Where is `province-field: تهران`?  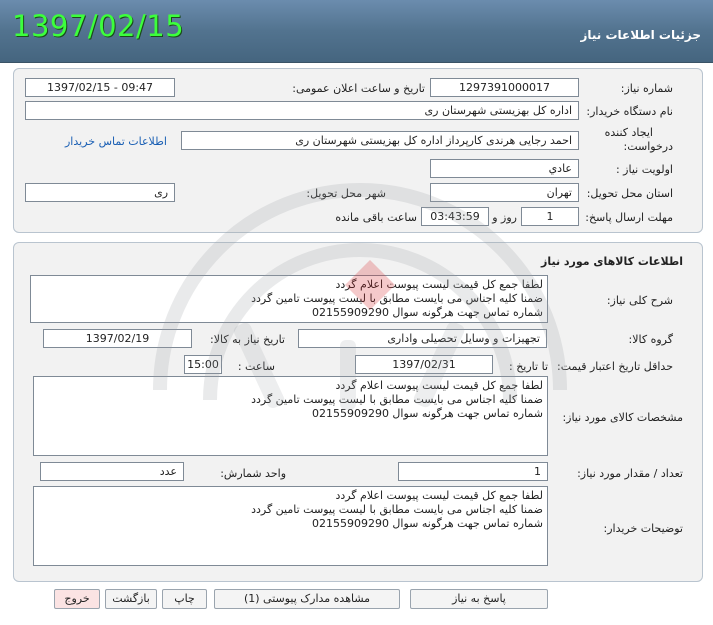
province-field: تهران is located at coordinates (504, 192).